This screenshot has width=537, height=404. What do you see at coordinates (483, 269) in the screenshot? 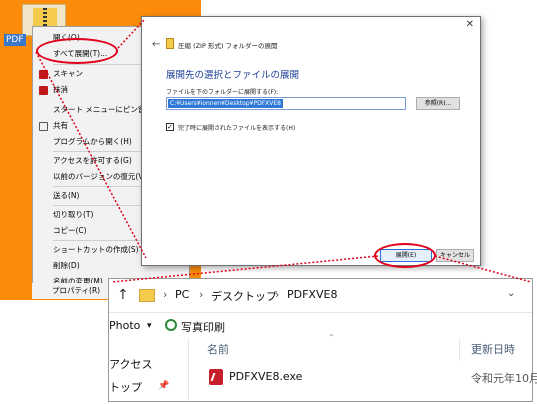
I see `callout-line-extract-to-explorer-right` at bounding box center [483, 269].